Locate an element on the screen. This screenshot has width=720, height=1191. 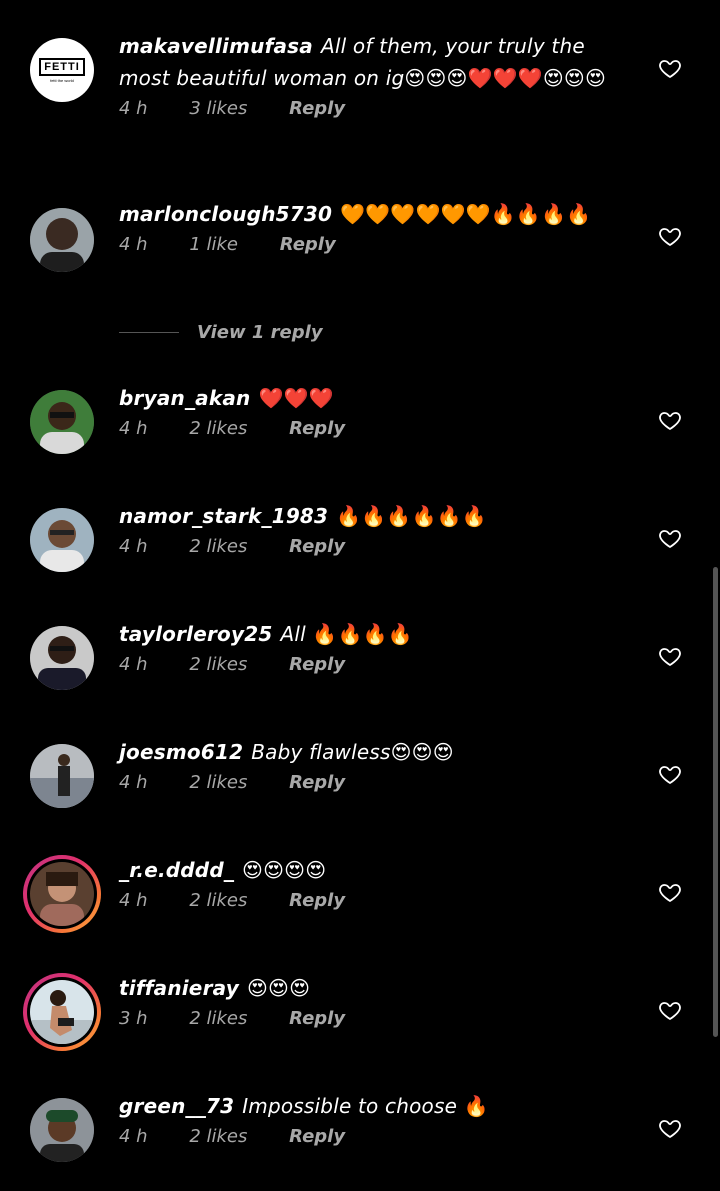
username: tiffanieray is located at coordinates (179, 988).